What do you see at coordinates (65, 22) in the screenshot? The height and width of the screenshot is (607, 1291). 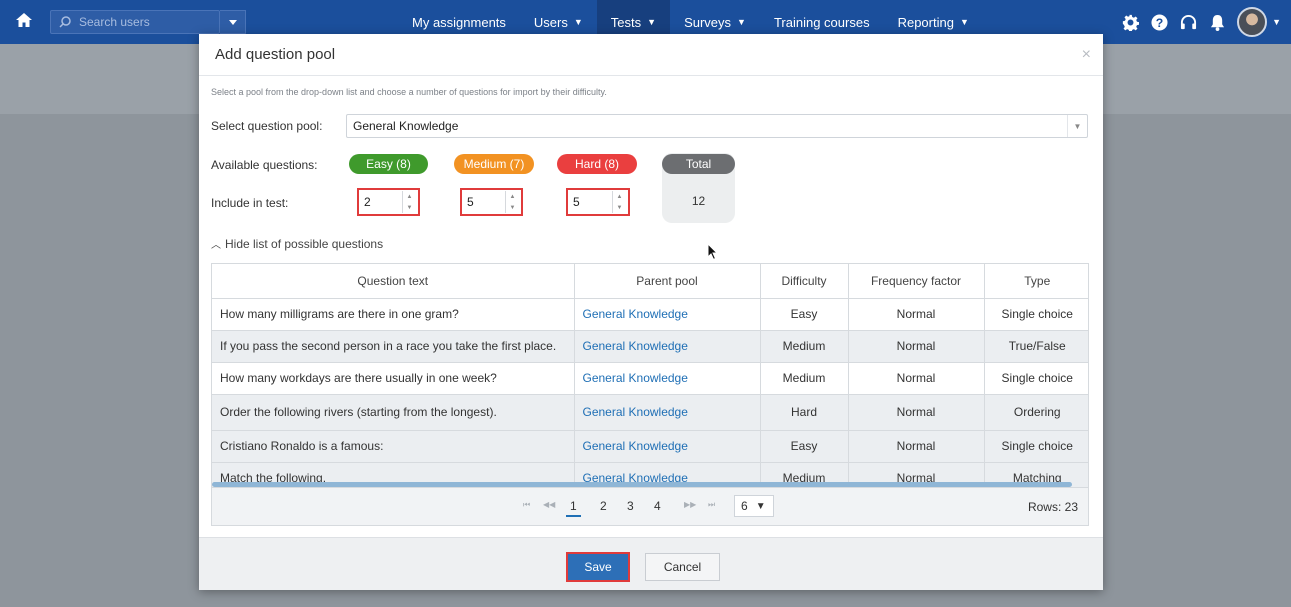 I see `search-icon` at bounding box center [65, 22].